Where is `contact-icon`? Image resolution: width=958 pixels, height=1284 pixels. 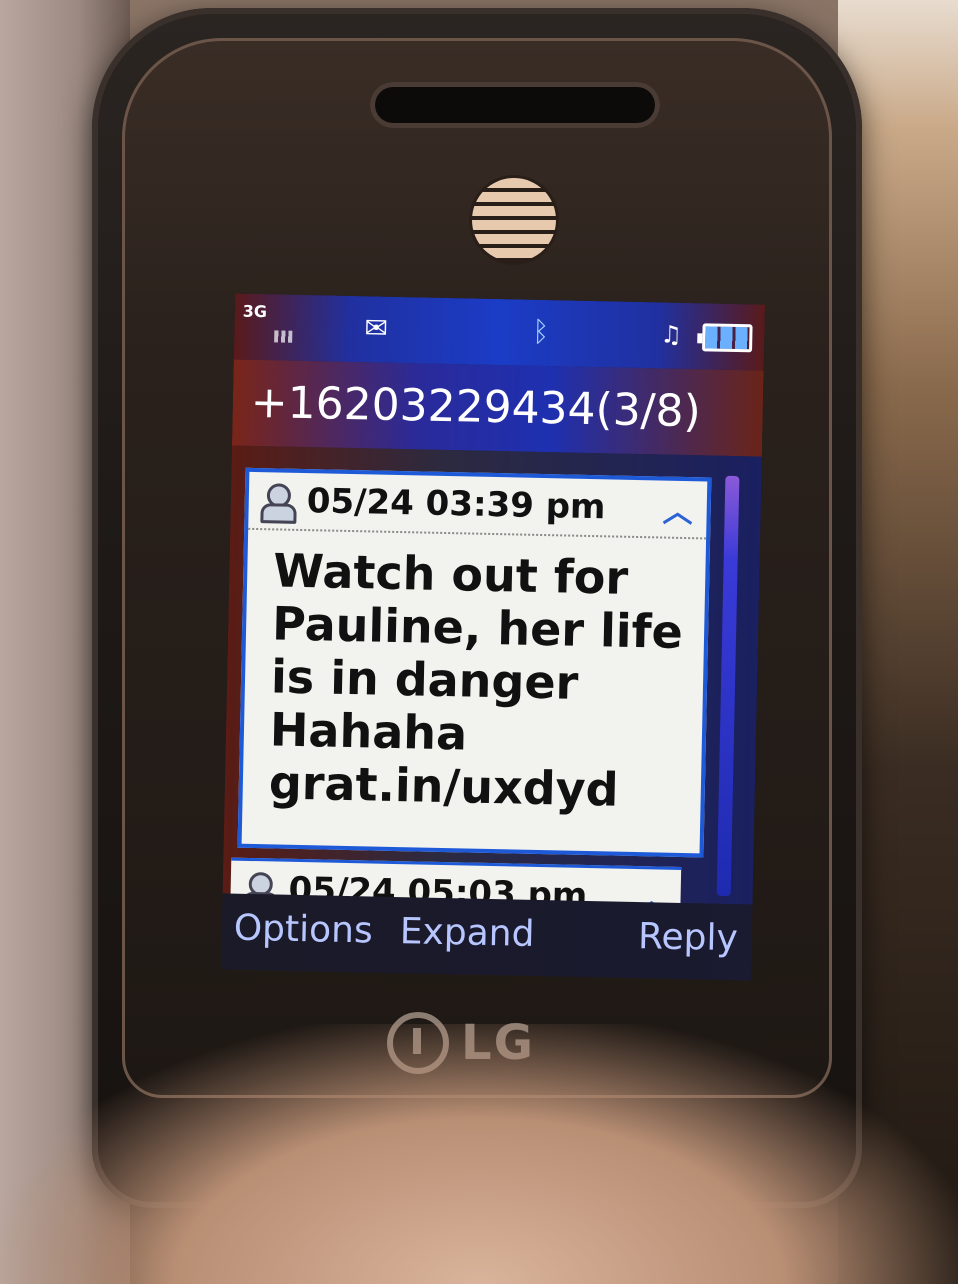 contact-icon is located at coordinates (277, 500).